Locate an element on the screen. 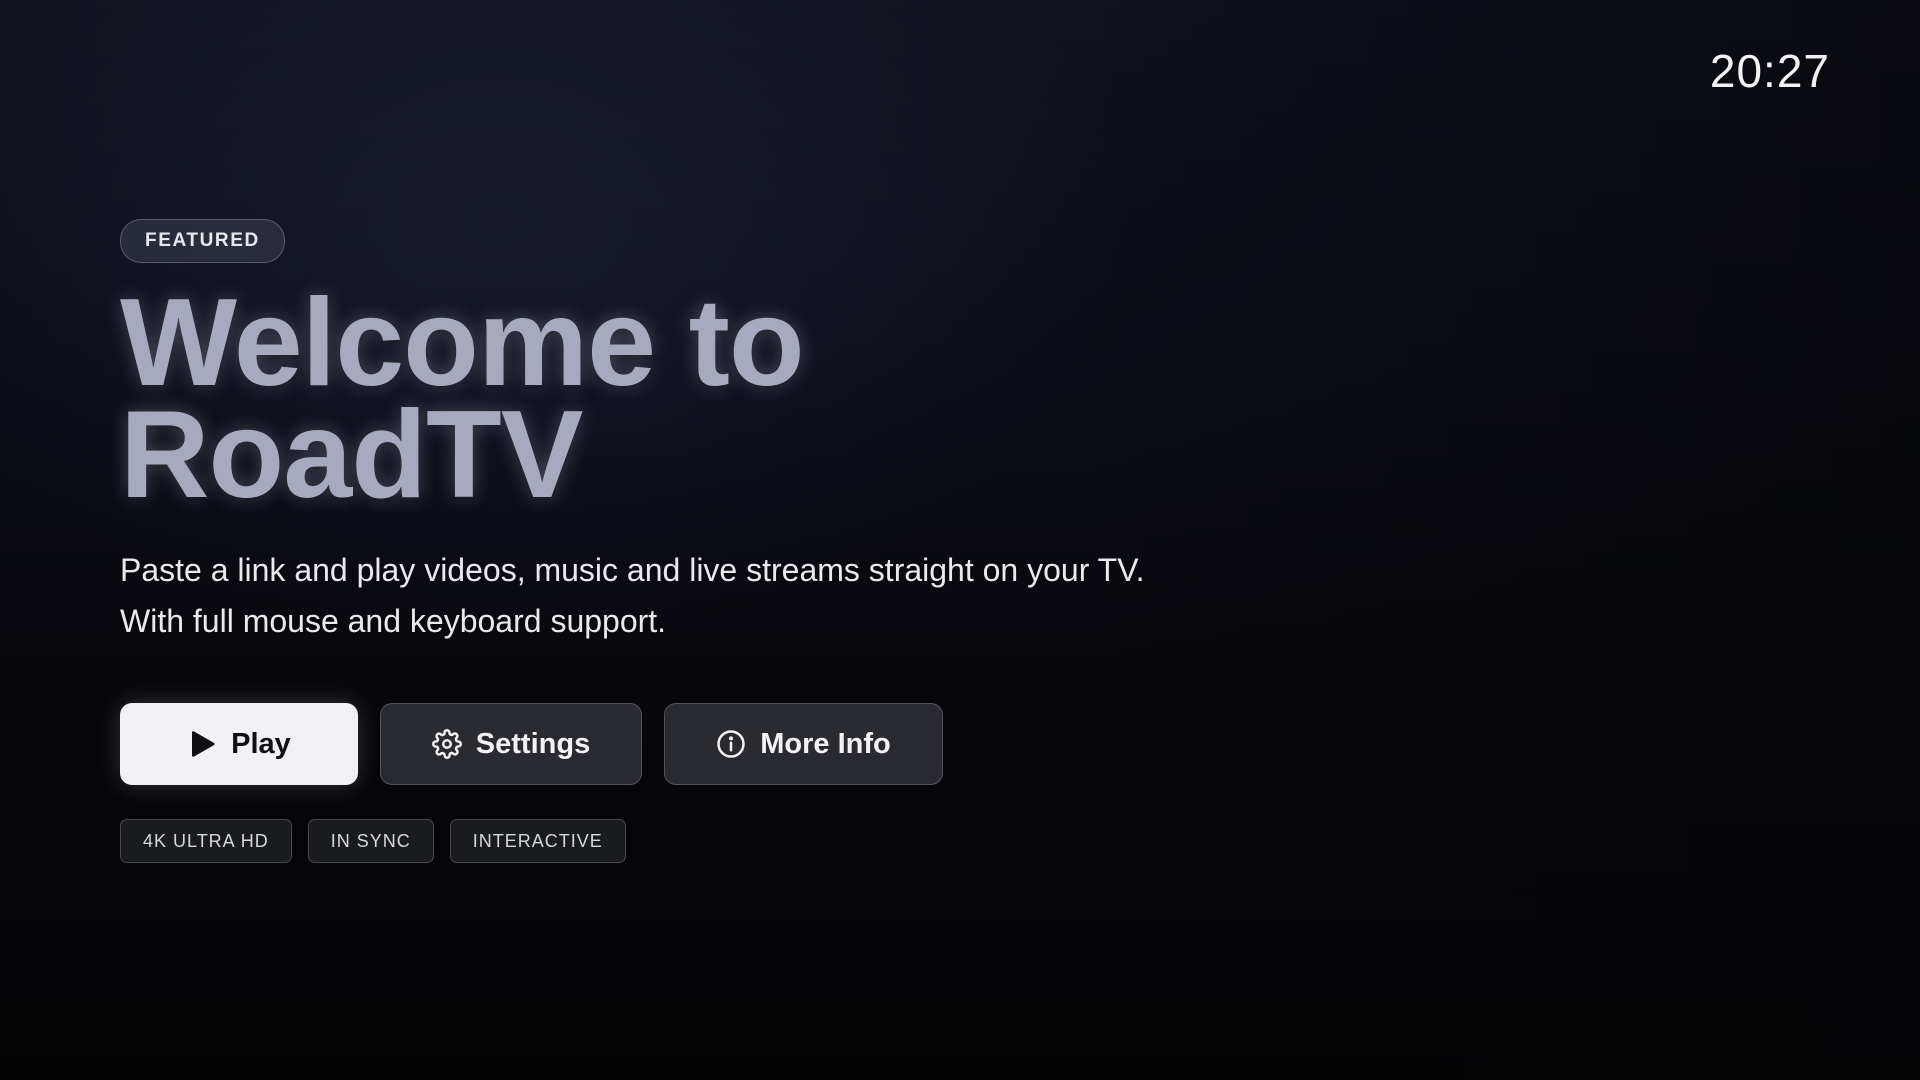 The width and height of the screenshot is (1920, 1080). action-buttons: Play Settings More Info is located at coordinates (770, 744).